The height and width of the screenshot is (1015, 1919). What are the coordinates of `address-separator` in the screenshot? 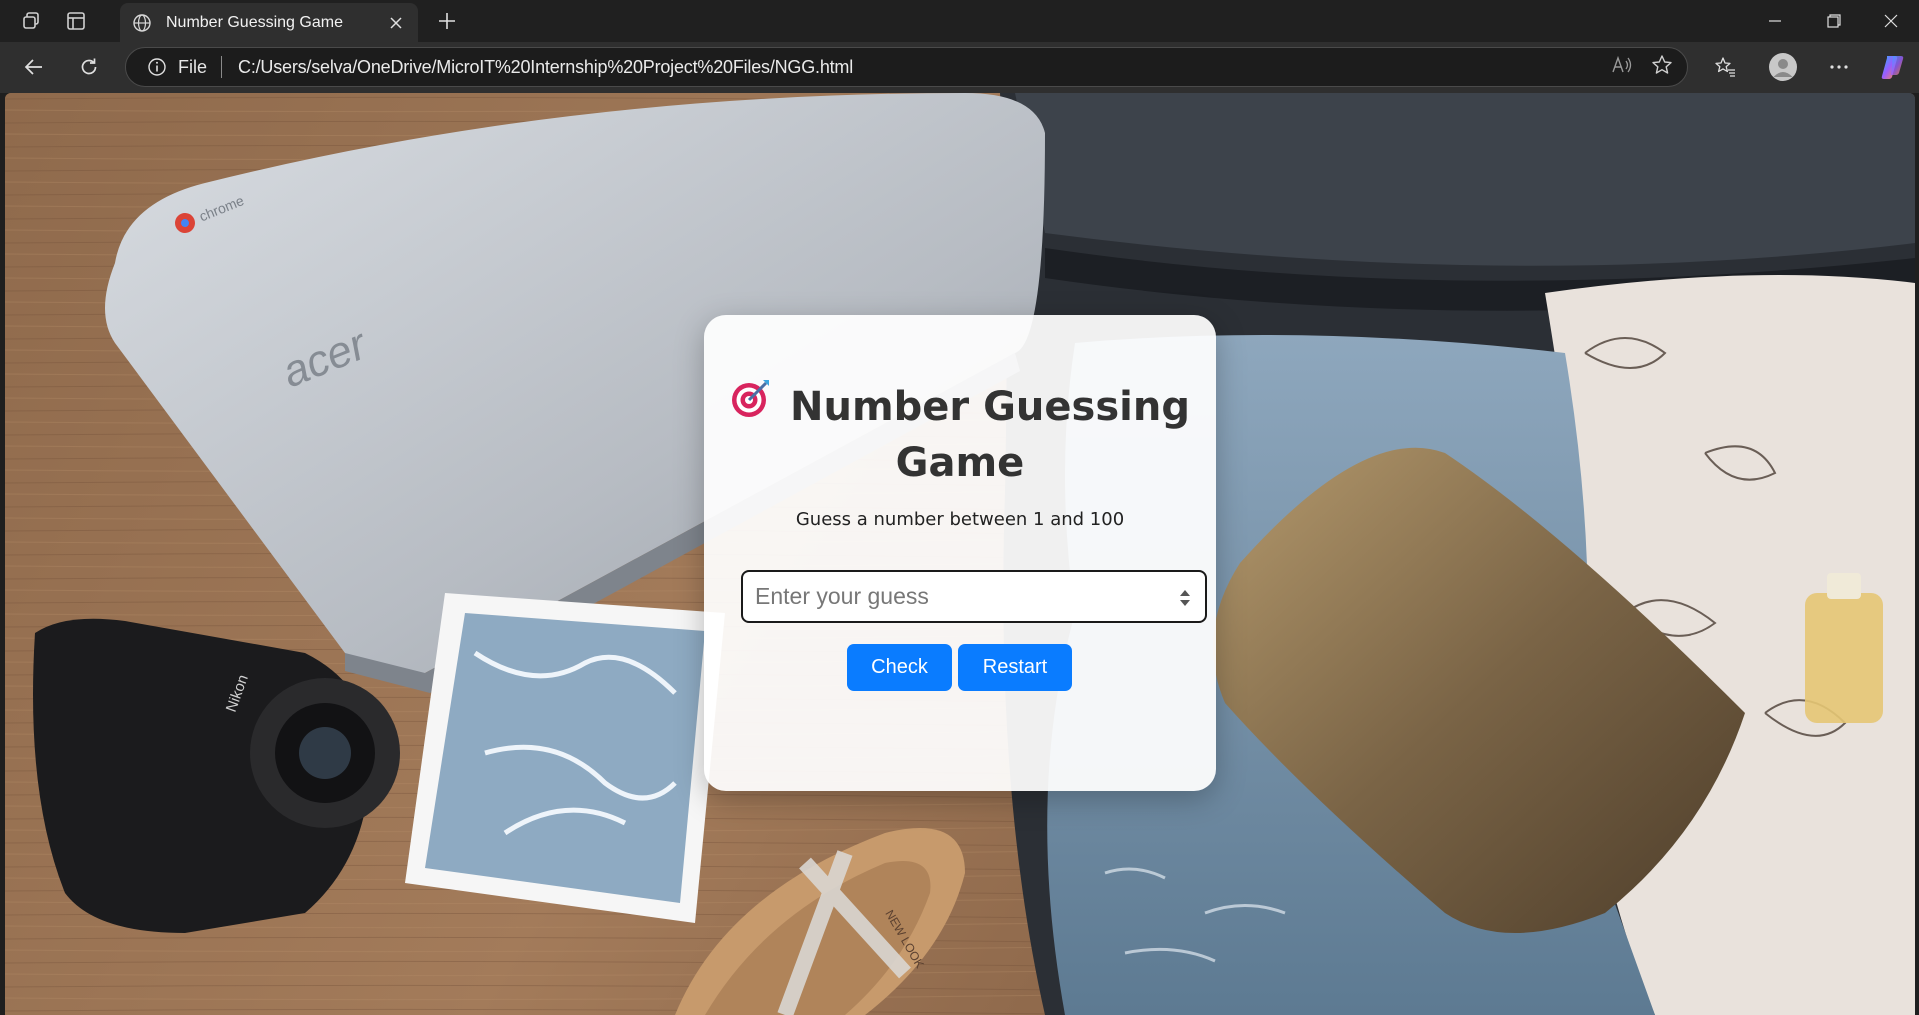 It's located at (222, 67).